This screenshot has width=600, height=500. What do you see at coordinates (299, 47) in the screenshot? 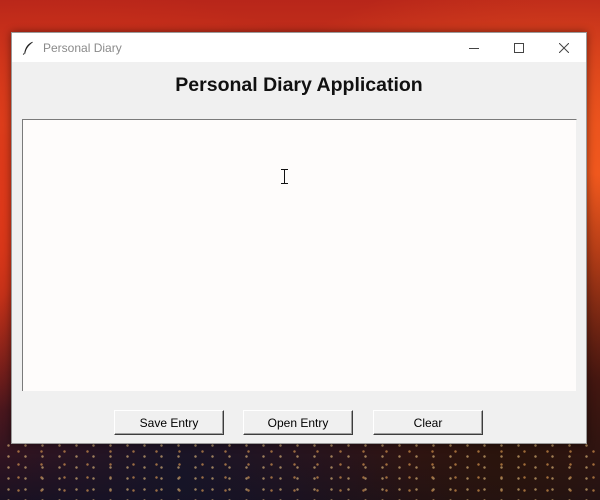
I see `title-bar: Personal Diary` at bounding box center [299, 47].